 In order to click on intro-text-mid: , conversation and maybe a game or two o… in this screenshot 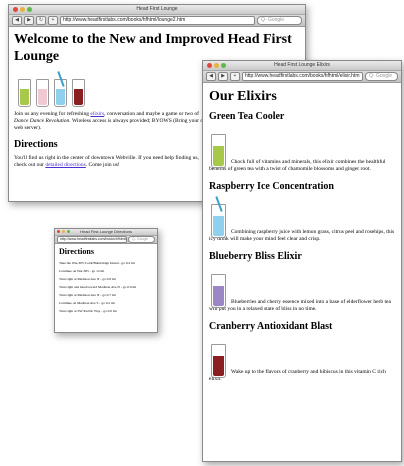, I will do `click(151, 114)`.